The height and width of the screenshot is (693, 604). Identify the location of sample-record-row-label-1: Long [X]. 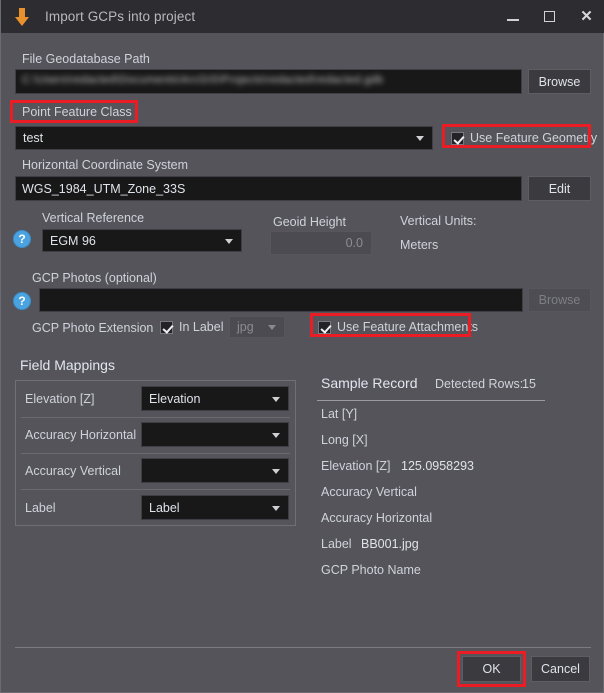
(344, 440).